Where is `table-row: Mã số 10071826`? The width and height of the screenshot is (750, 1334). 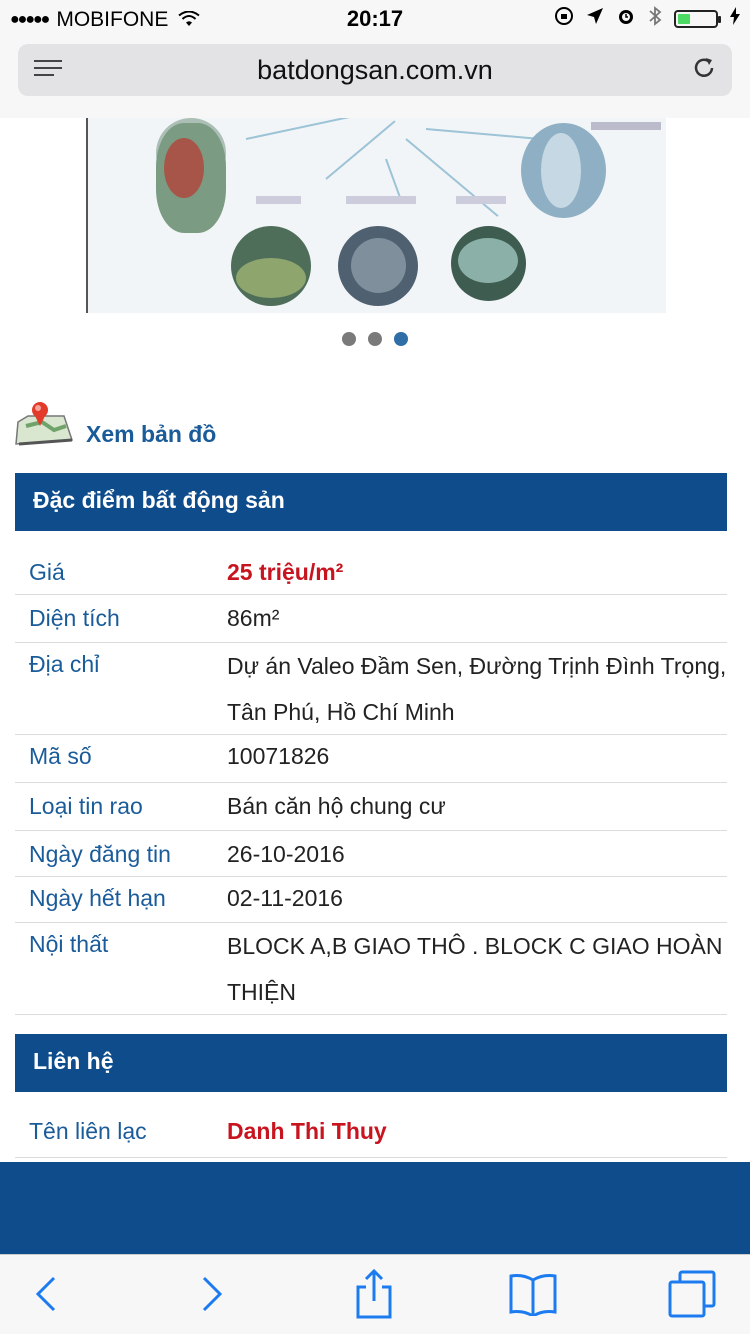
table-row: Mã số 10071826 is located at coordinates (371, 759).